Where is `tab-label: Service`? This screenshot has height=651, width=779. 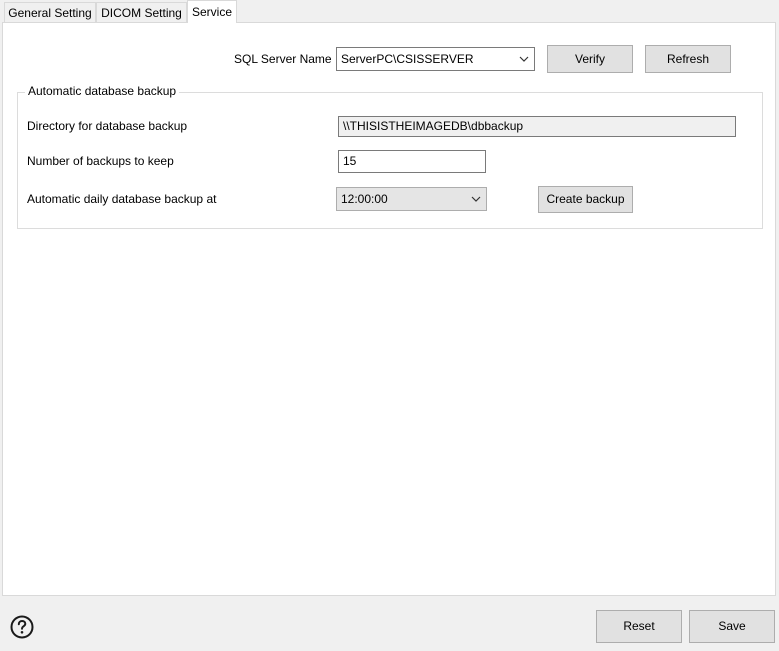 tab-label: Service is located at coordinates (211, 12).